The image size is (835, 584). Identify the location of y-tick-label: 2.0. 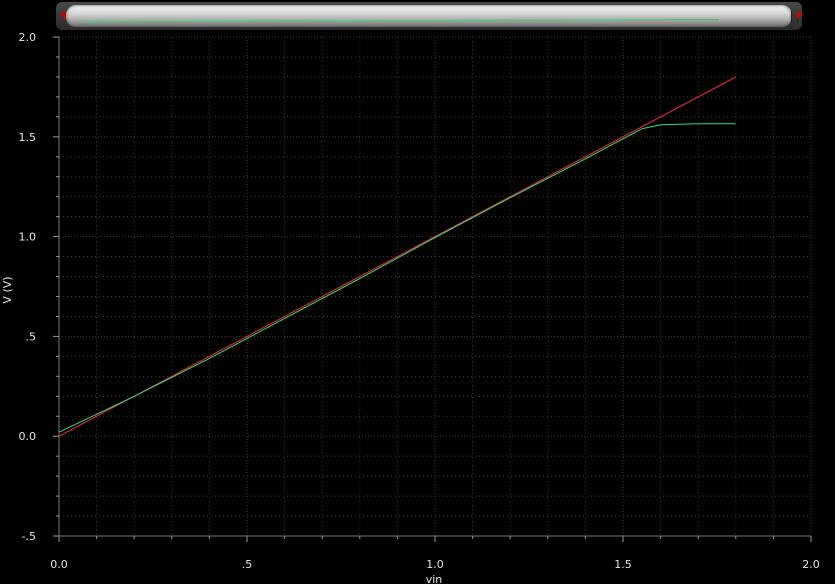
(28, 37).